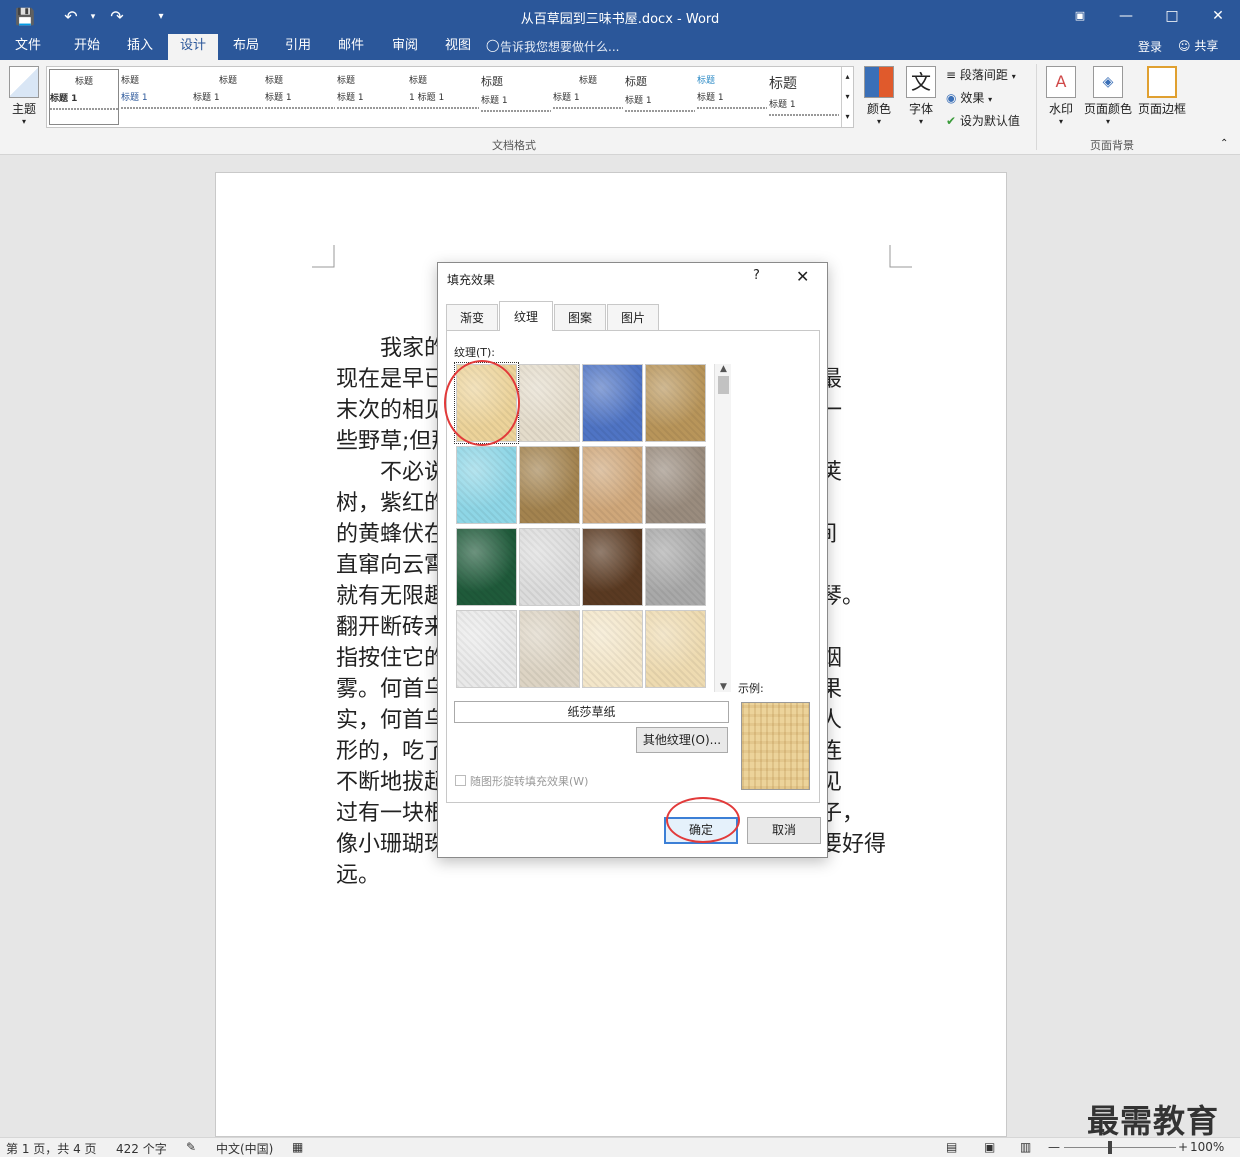  What do you see at coordinates (847, 97) in the screenshot?
I see `gallery-scroll: ▴ ▾ ▾` at bounding box center [847, 97].